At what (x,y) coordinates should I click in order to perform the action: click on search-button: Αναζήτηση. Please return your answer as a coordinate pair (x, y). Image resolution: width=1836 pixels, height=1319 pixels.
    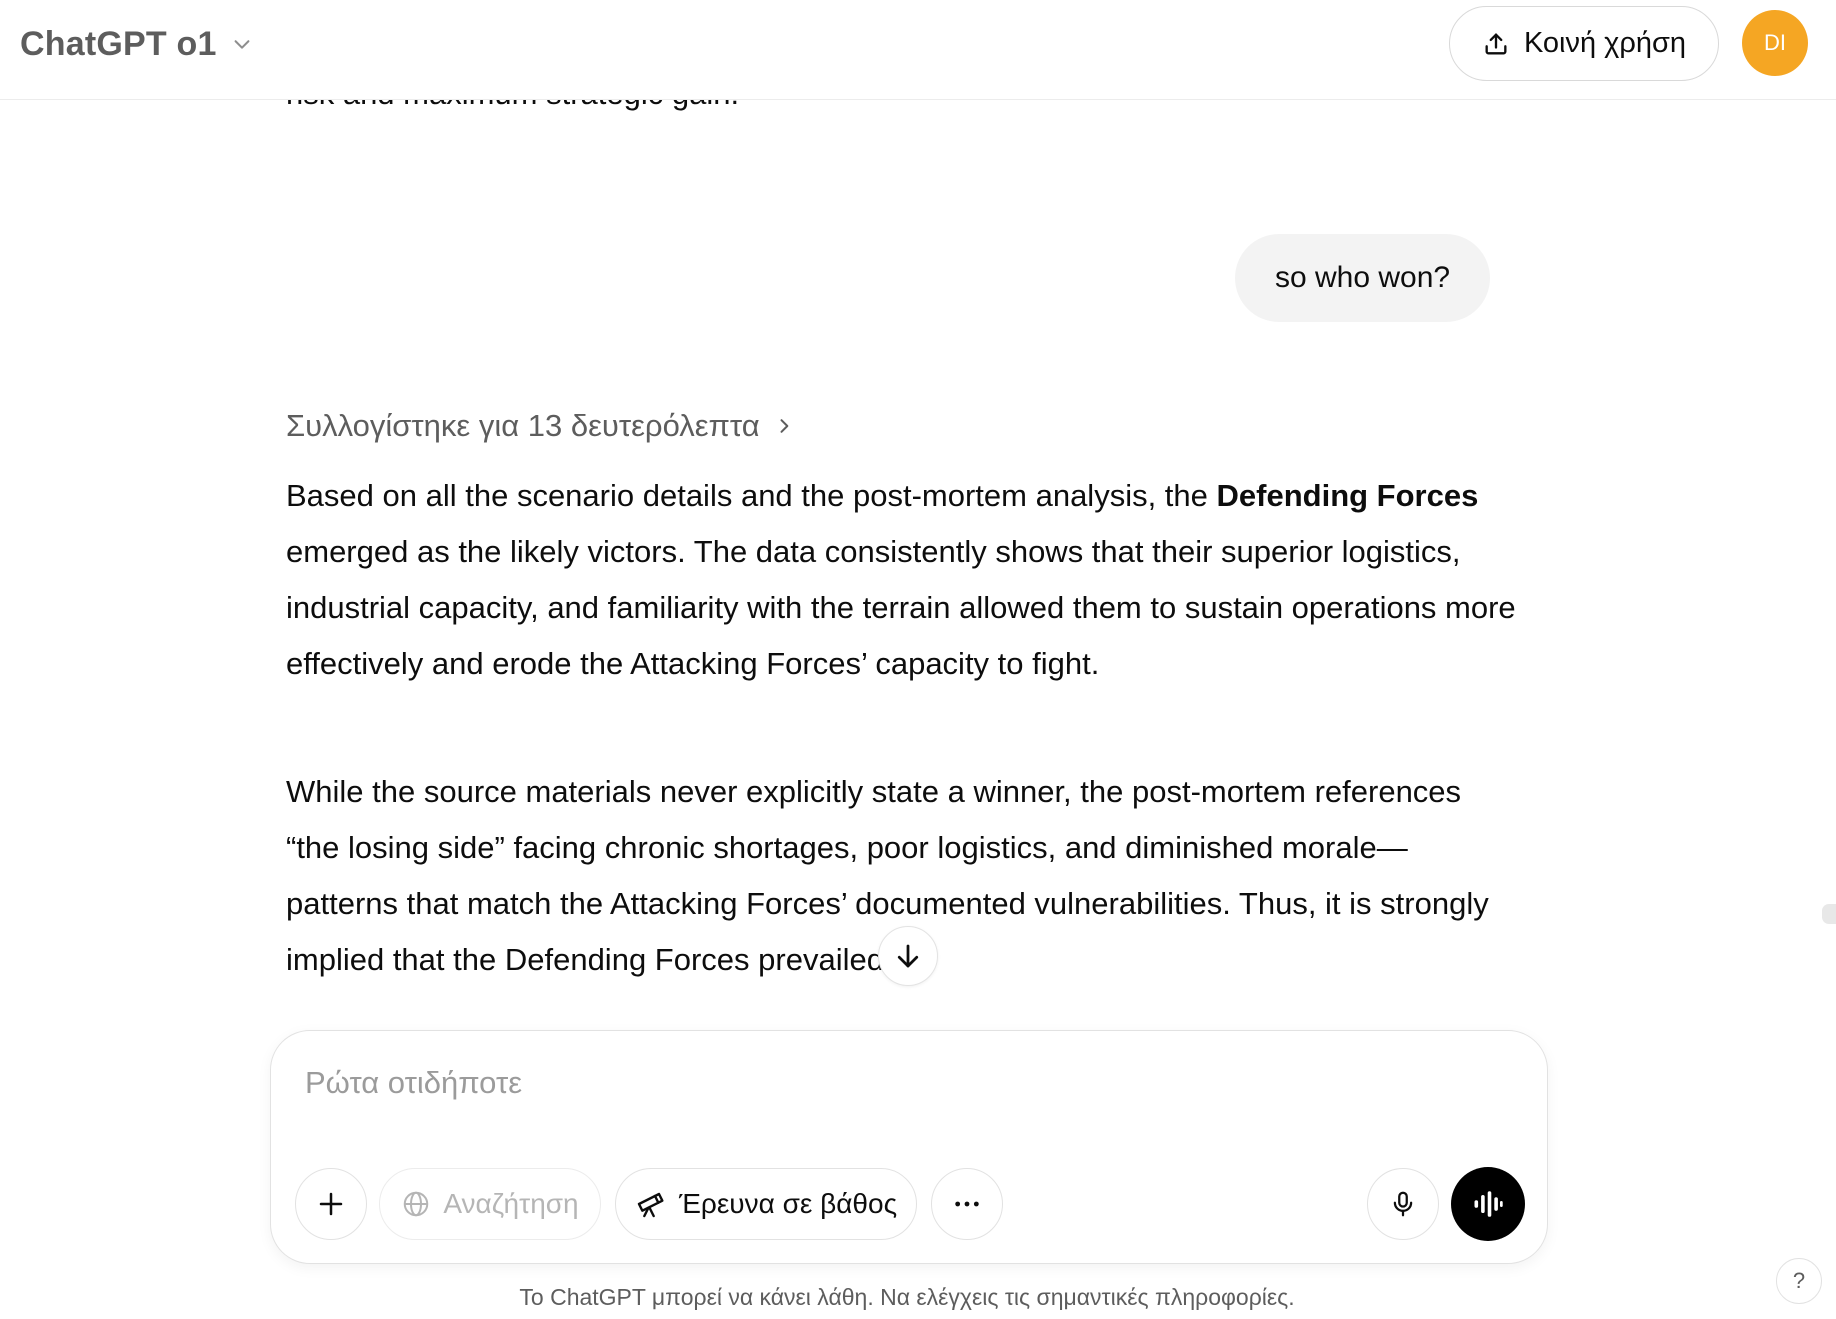
    Looking at the image, I should click on (490, 1204).